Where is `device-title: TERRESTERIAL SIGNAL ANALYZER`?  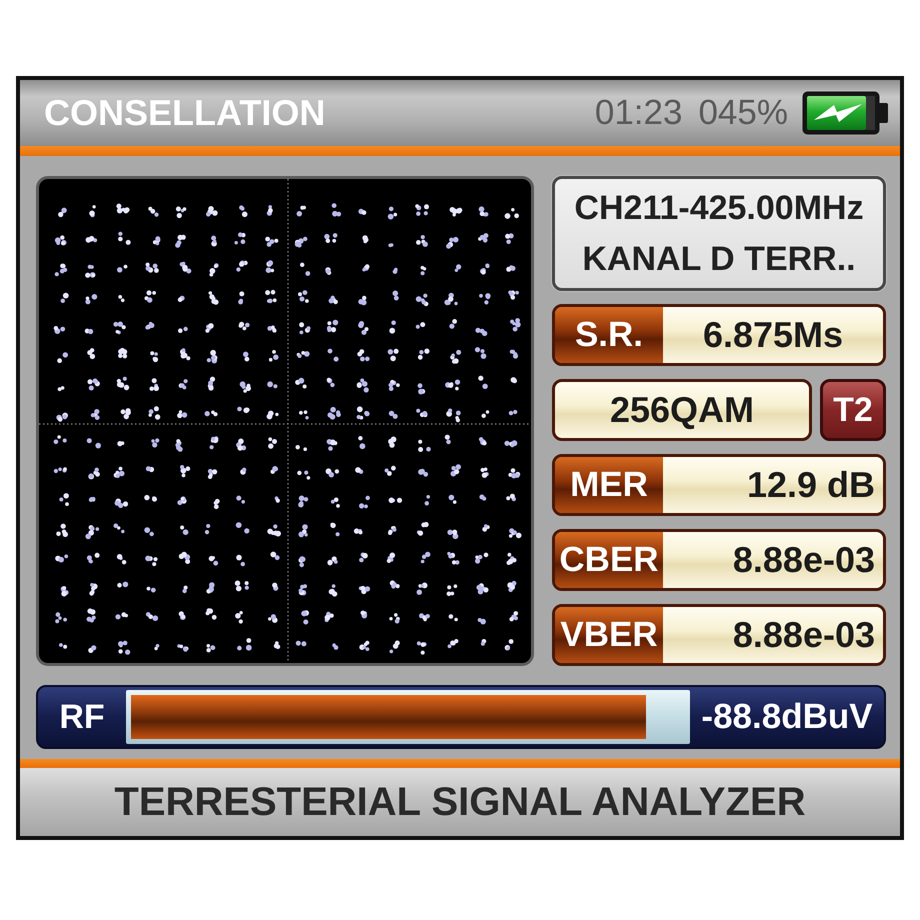
device-title: TERRESTERIAL SIGNAL ANALYZER is located at coordinates (460, 802).